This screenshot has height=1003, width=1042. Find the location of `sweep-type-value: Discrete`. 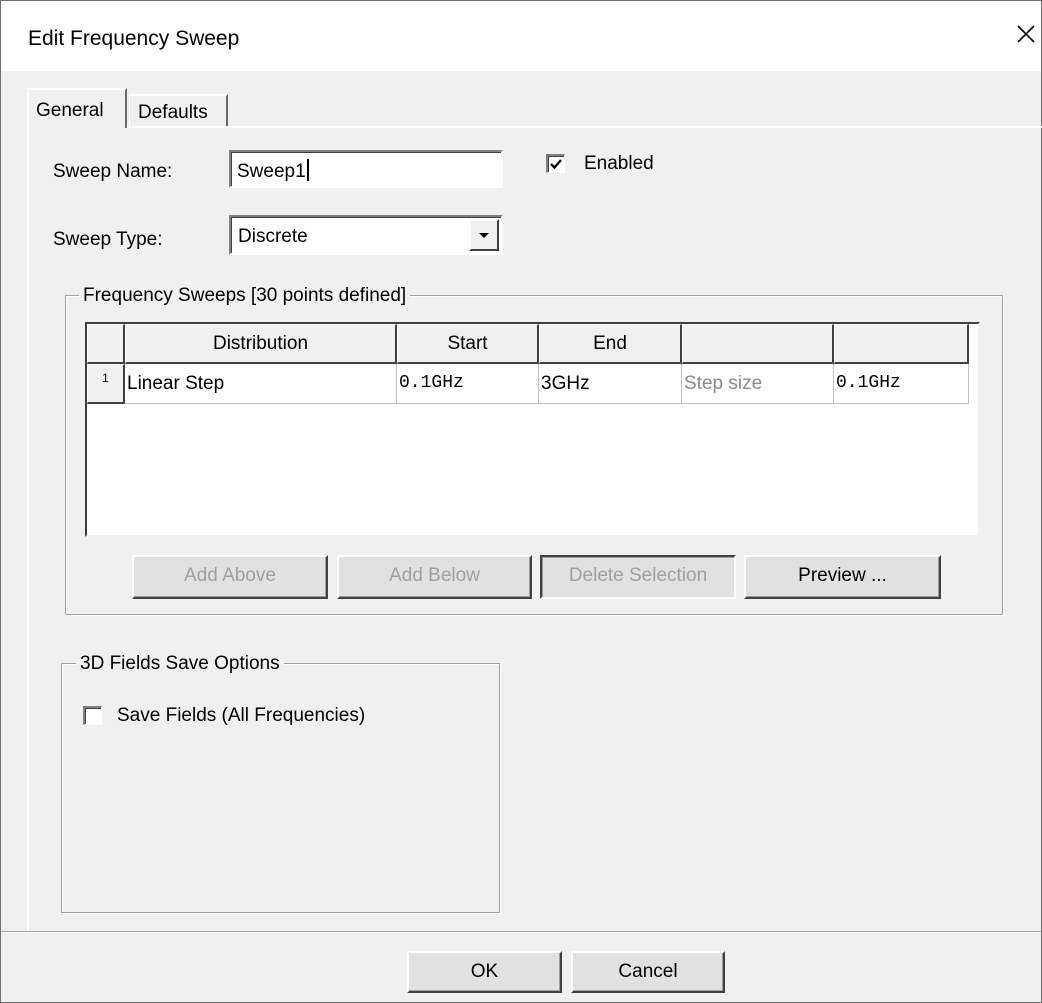

sweep-type-value: Discrete is located at coordinates (273, 236).